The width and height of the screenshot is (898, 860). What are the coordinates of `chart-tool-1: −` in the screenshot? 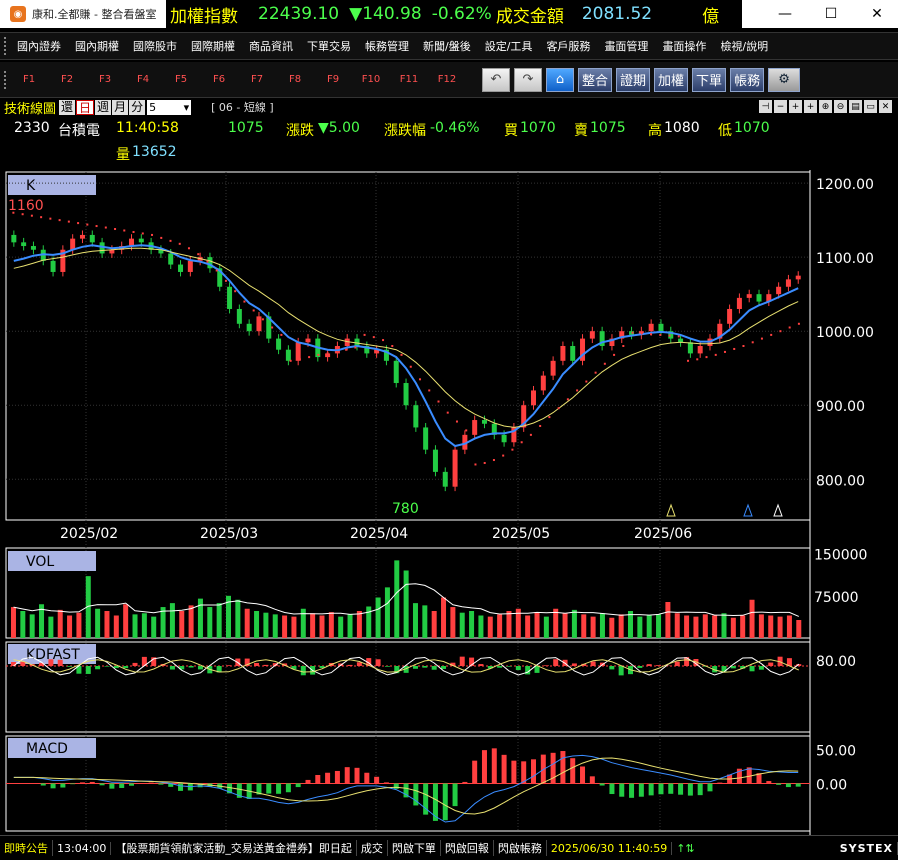 It's located at (780, 106).